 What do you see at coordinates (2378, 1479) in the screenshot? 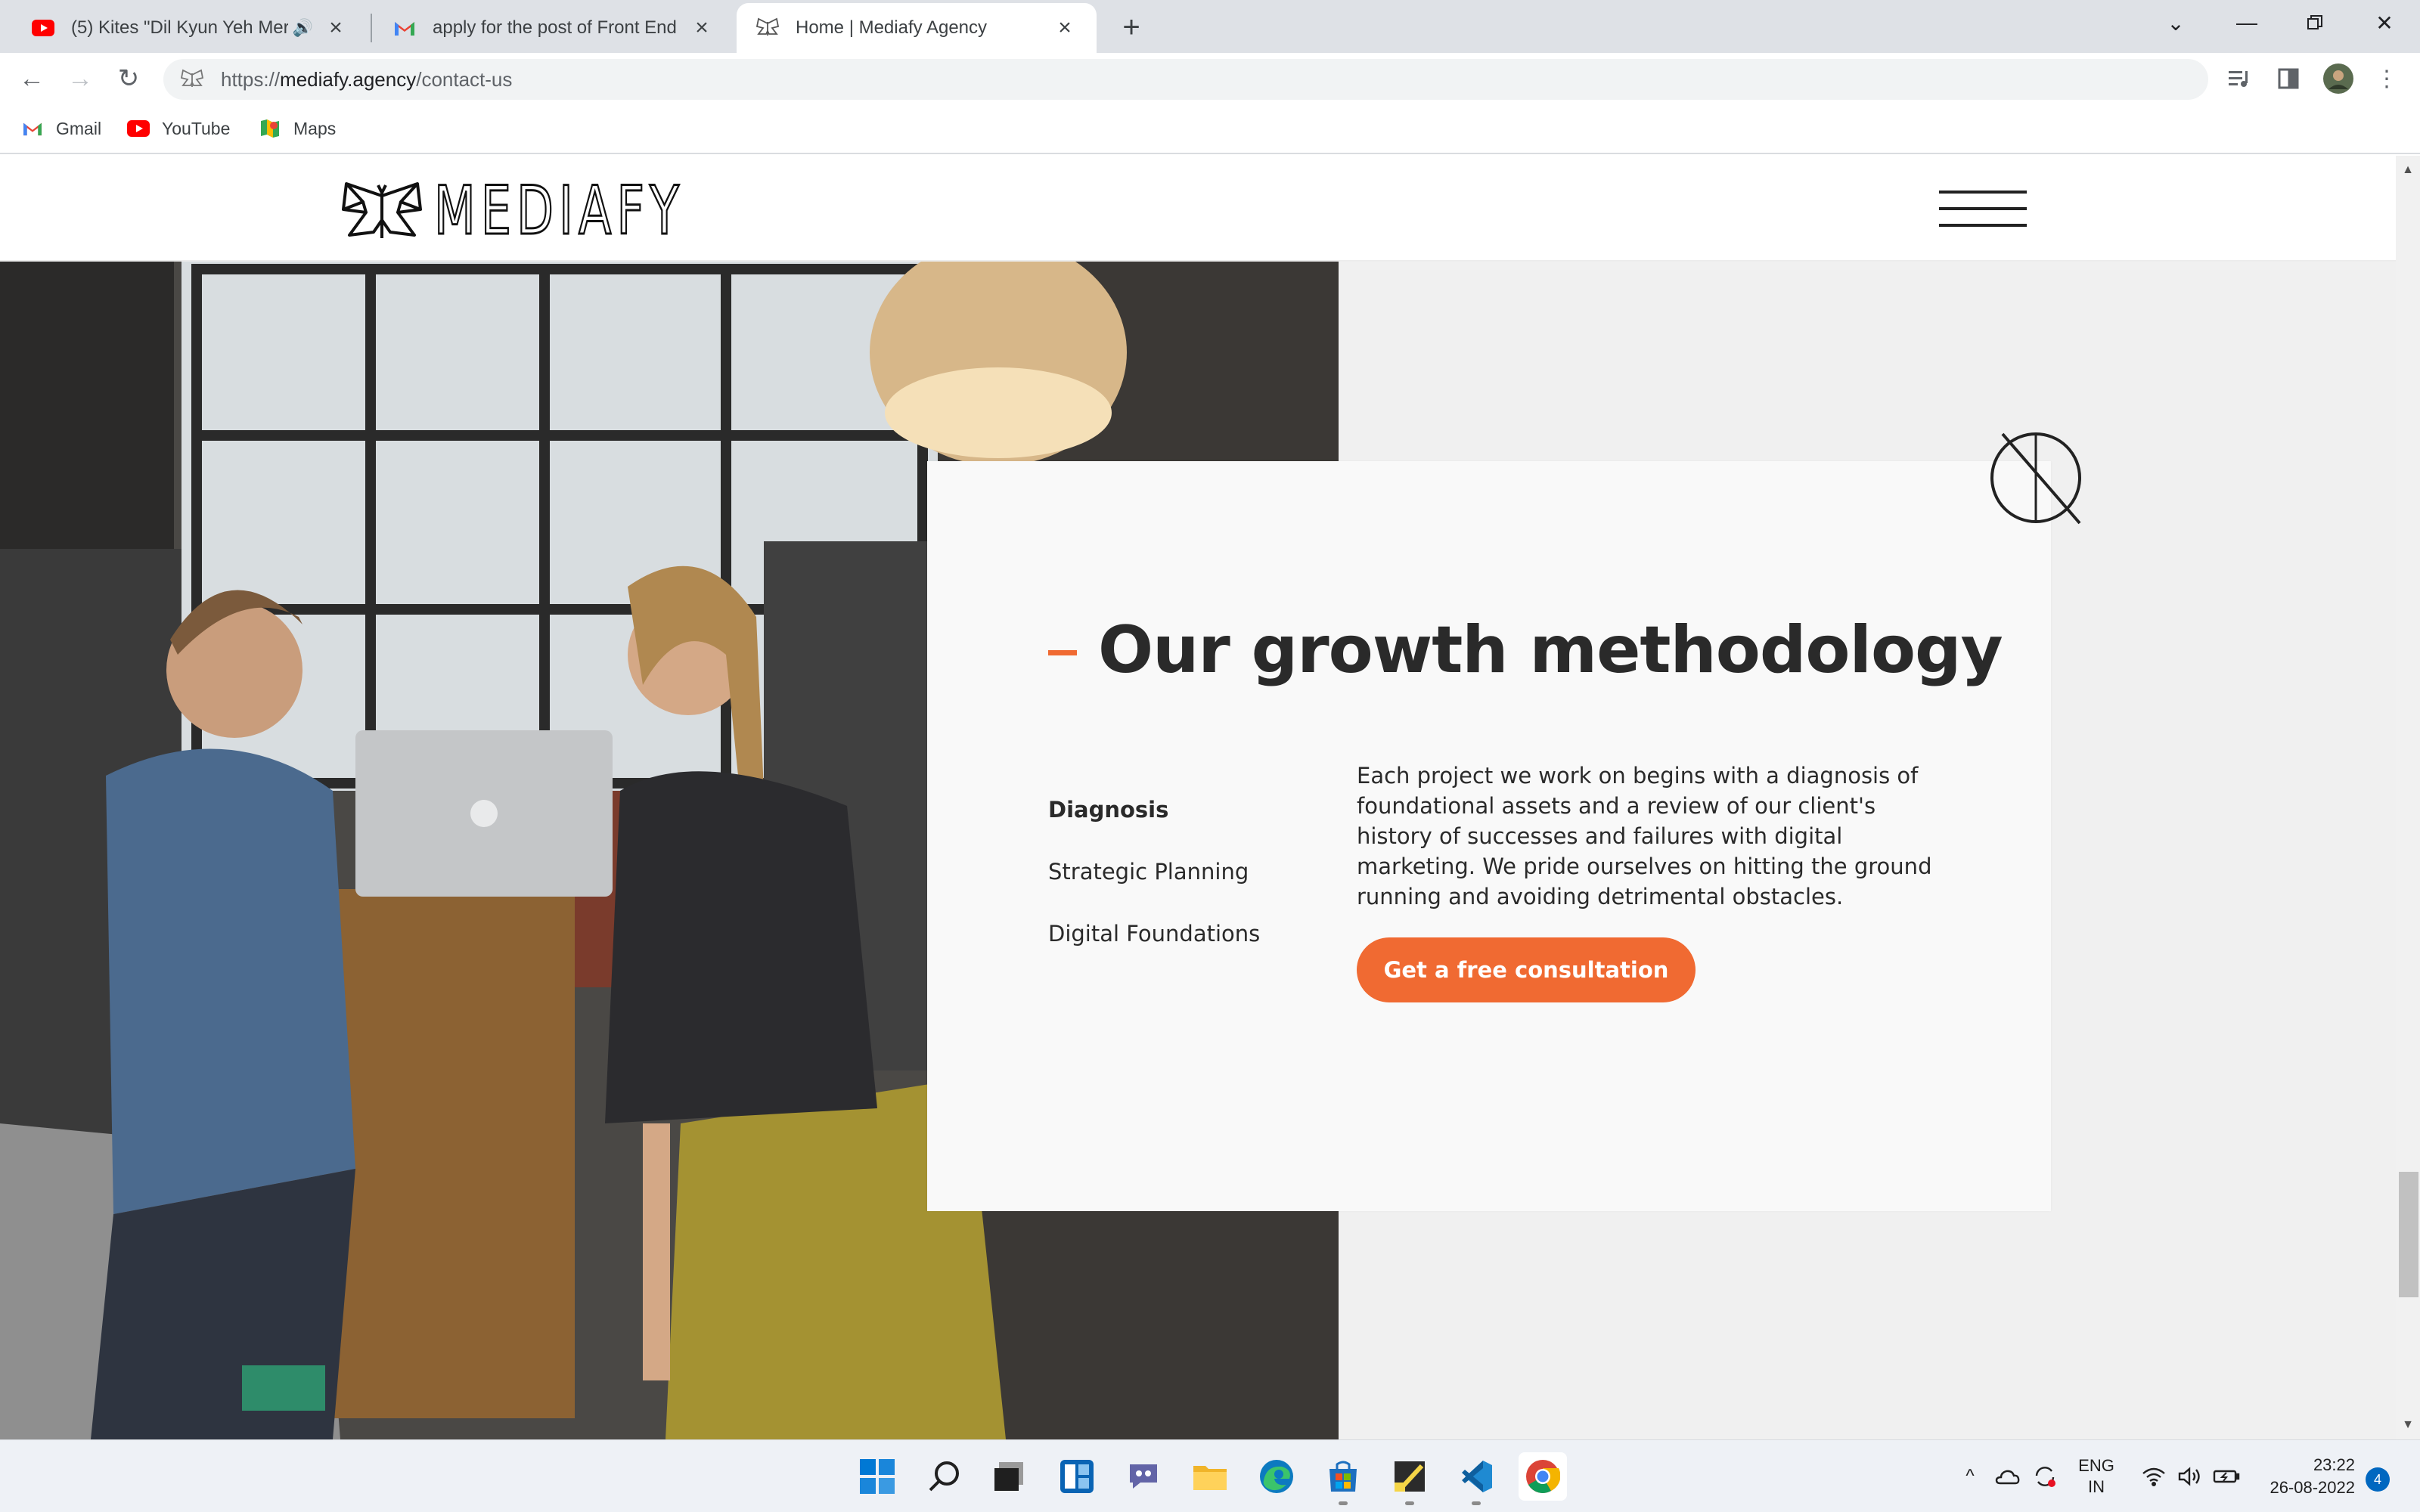
I see `notification-badge: 4` at bounding box center [2378, 1479].